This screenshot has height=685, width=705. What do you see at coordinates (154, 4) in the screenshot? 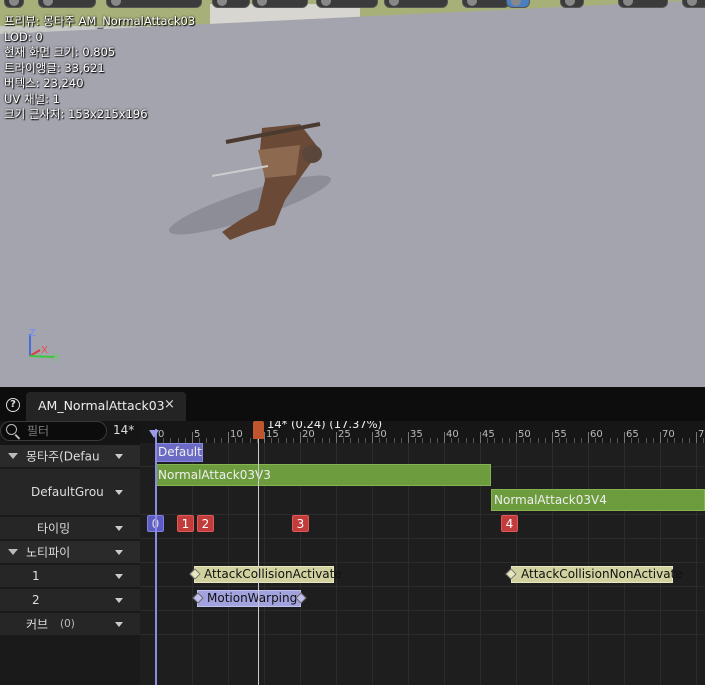
I see `lighting-button` at bounding box center [154, 4].